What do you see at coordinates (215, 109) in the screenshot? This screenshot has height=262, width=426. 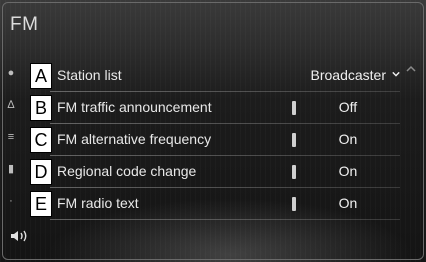 I see `setting-row-fm-traffic-announcement: B FM traffic announcement Off` at bounding box center [215, 109].